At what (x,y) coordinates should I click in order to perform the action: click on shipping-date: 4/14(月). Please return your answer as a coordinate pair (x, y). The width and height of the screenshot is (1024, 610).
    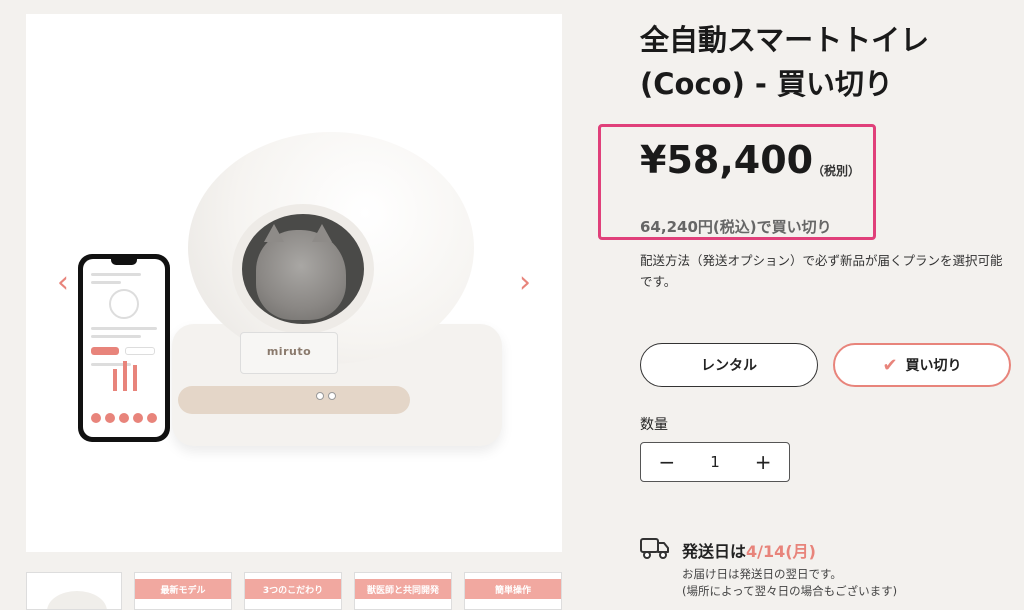
    Looking at the image, I should click on (781, 551).